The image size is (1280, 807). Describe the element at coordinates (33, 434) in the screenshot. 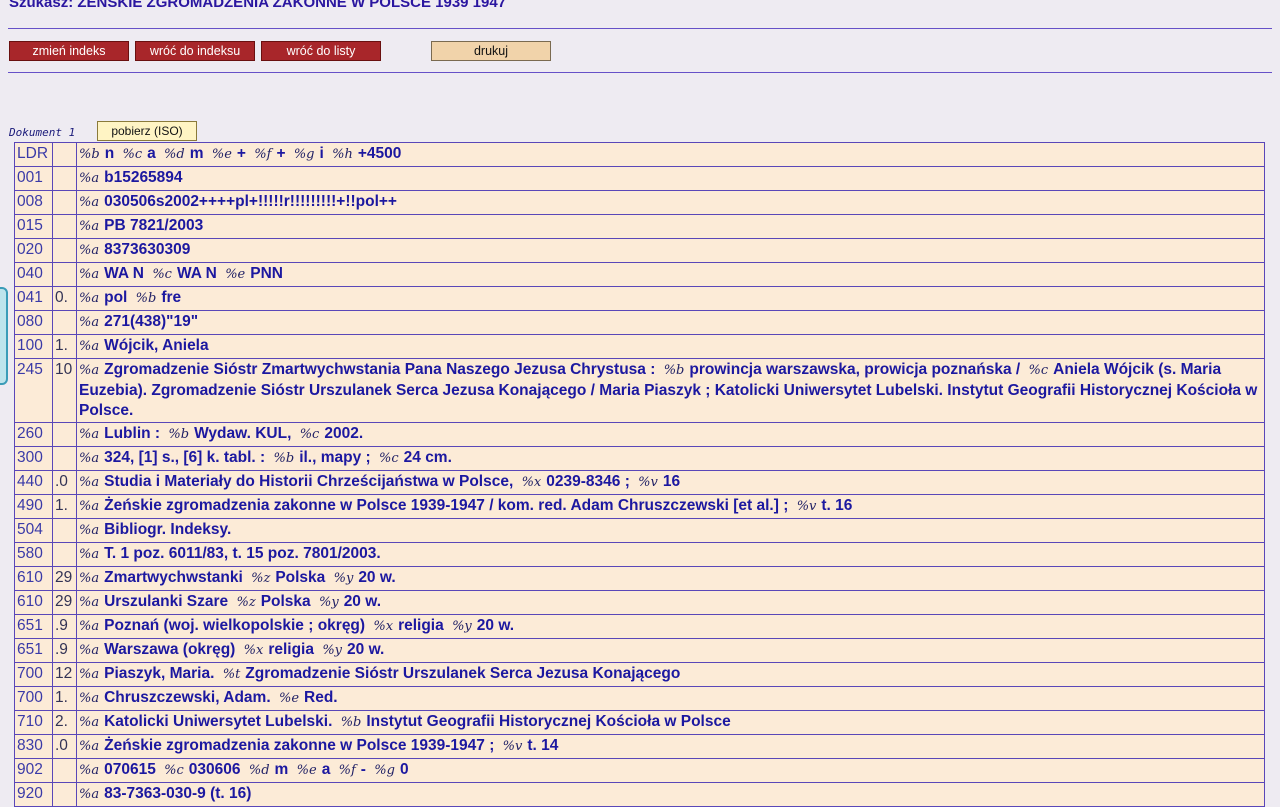

I see `marc-tag: 260` at that location.